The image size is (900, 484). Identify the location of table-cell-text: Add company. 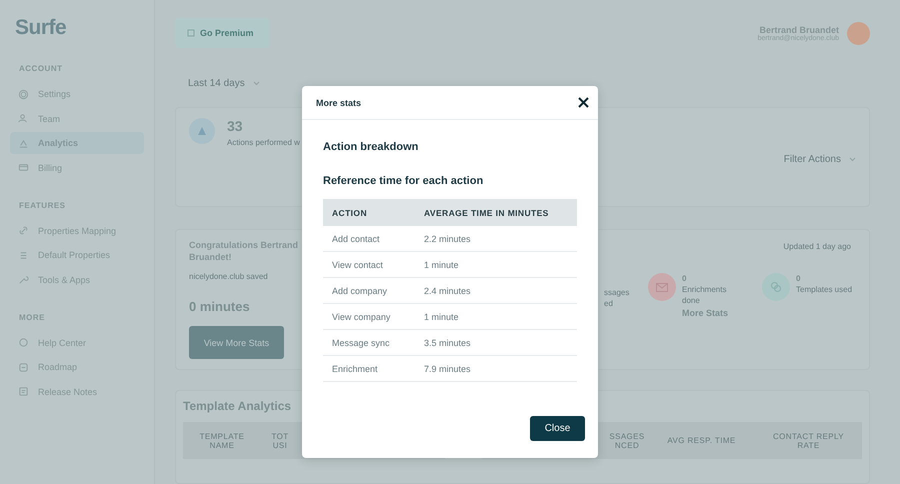
(359, 291).